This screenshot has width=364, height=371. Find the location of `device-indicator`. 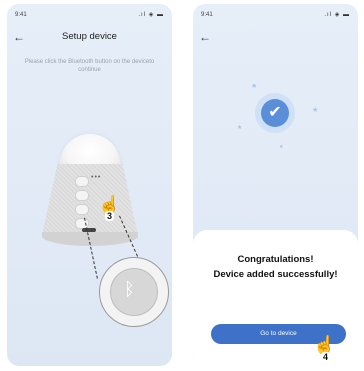

device-indicator is located at coordinates (89, 230).